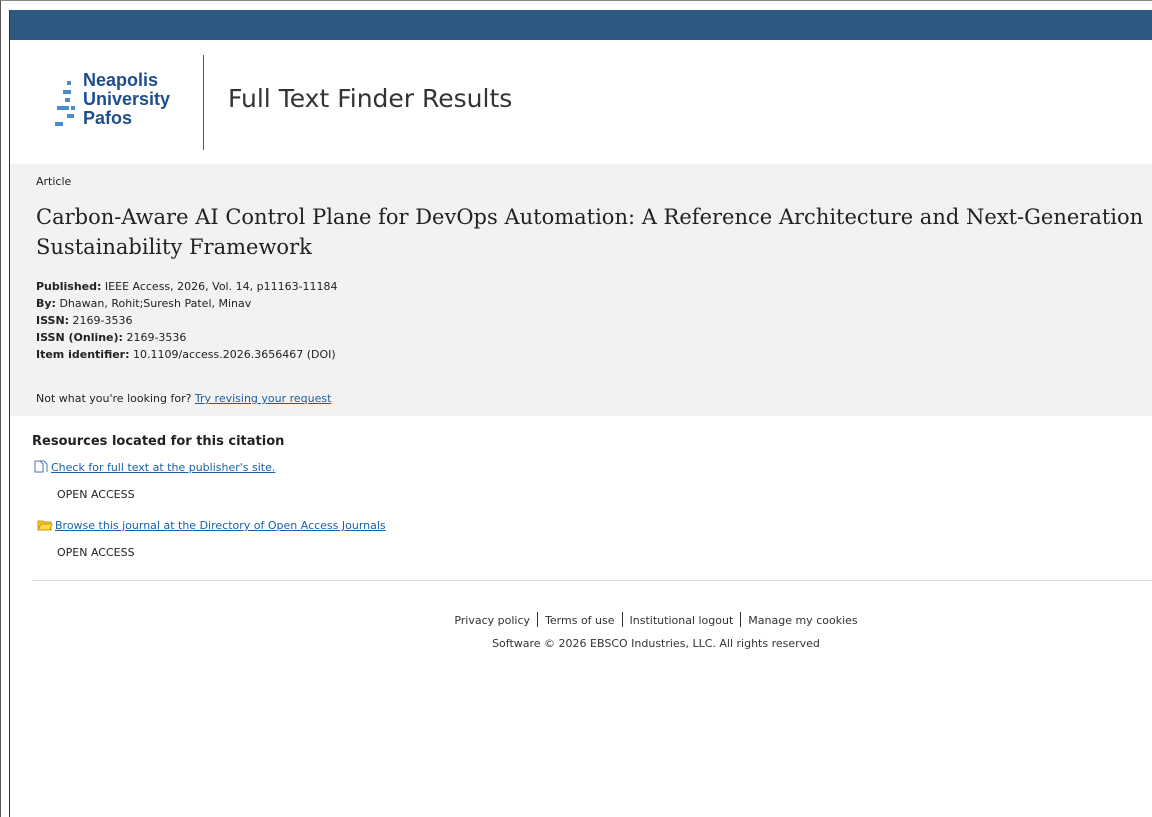 The height and width of the screenshot is (817, 1152). I want to click on authors-row: By: Dhawan, Rohit;Suresh Patel, Minav, so click(144, 303).